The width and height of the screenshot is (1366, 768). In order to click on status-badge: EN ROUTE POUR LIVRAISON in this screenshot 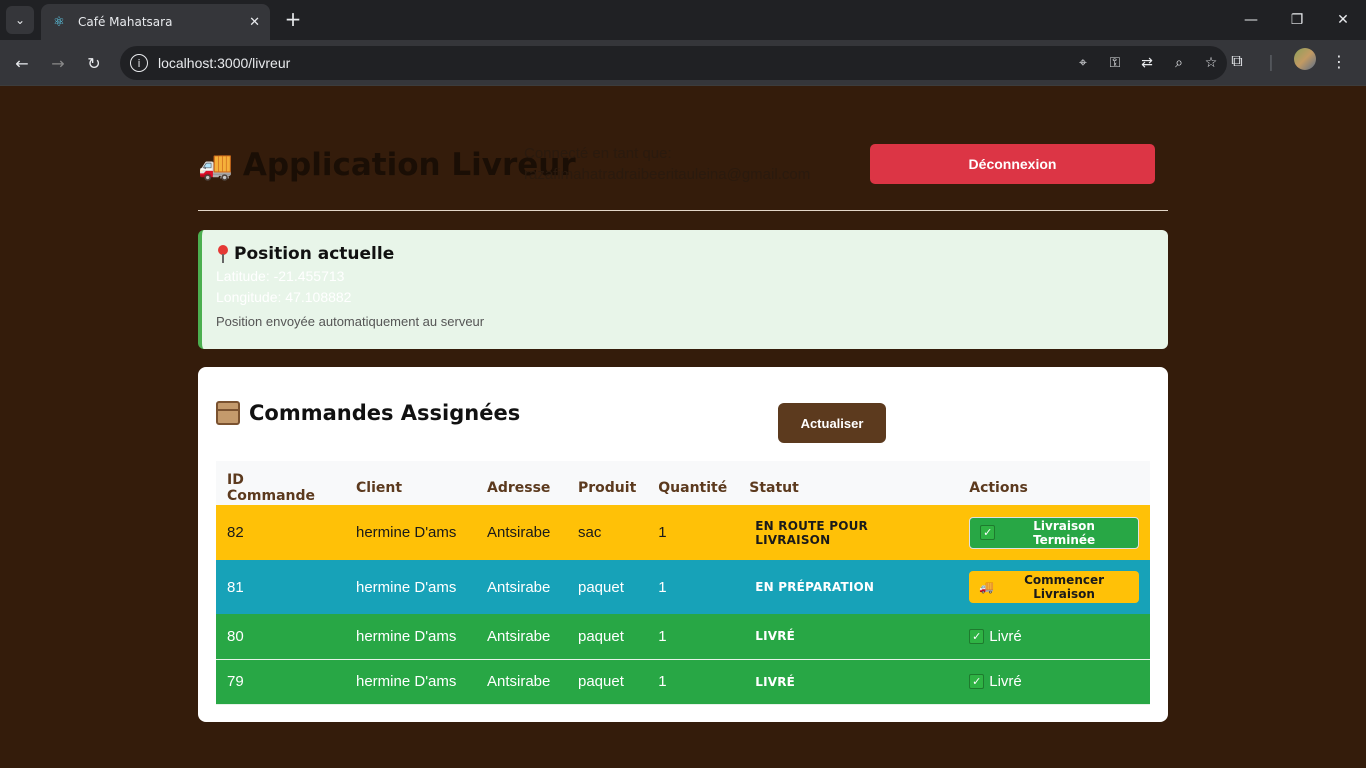, I will do `click(811, 532)`.